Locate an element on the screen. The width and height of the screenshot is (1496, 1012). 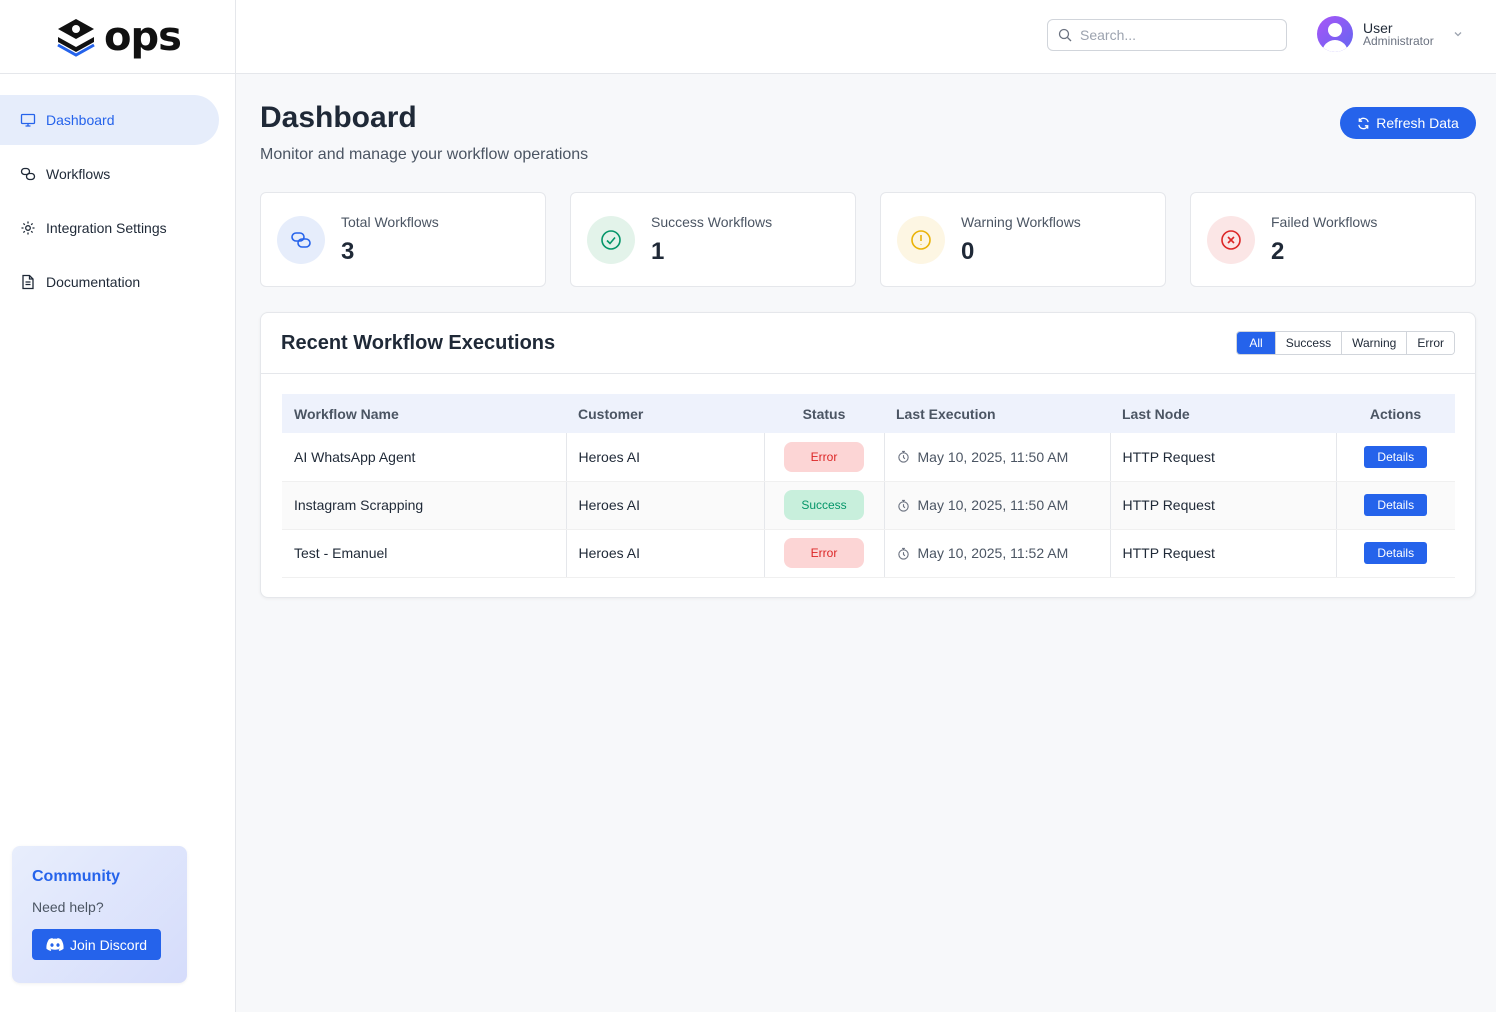
stat-card-failed: Failed Workflows 2 is located at coordinates (1333, 239).